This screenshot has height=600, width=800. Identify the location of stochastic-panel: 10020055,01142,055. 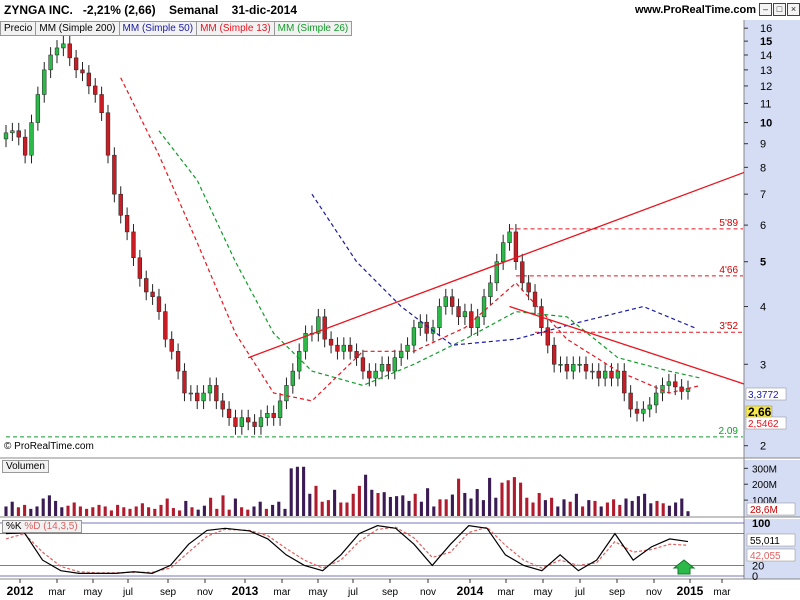
(398, 550).